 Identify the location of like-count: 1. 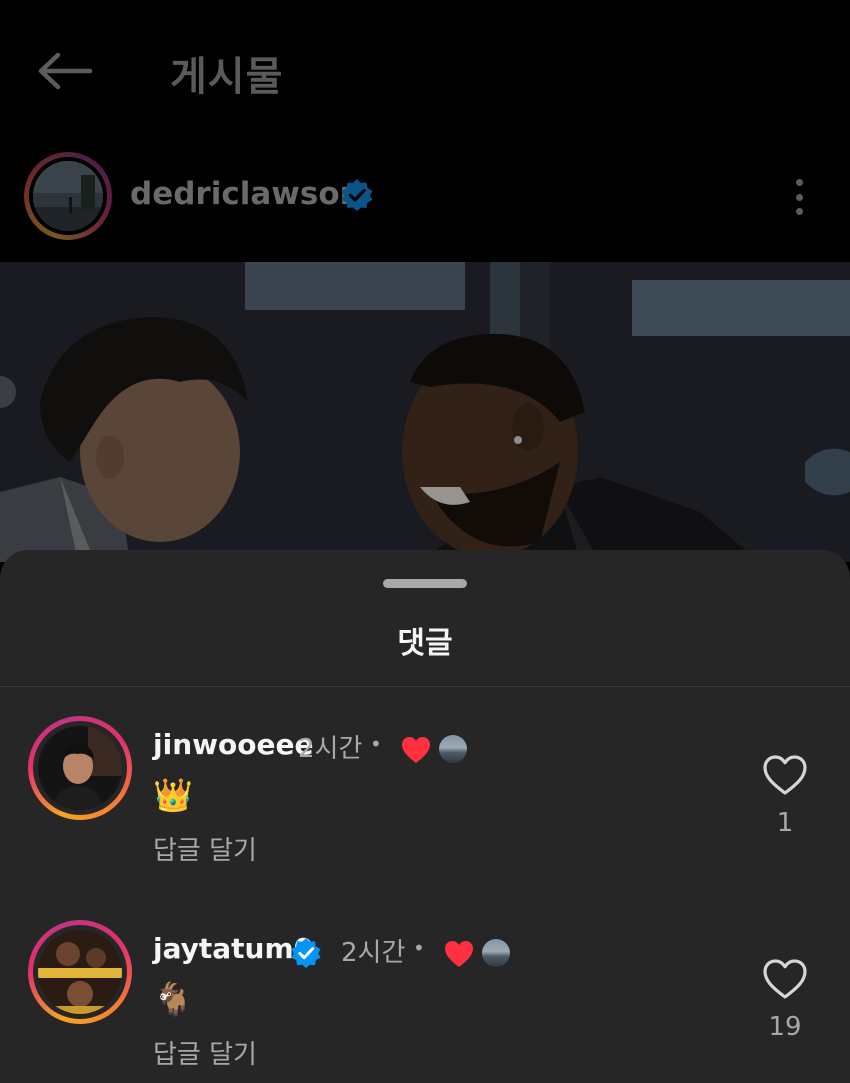
(785, 823).